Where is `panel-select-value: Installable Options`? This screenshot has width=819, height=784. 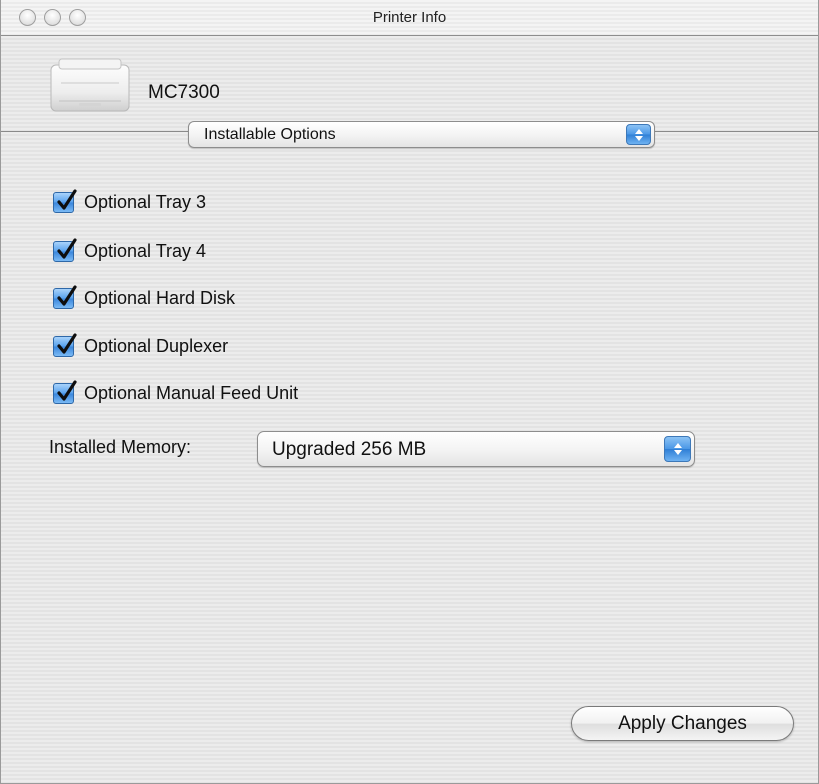 panel-select-value: Installable Options is located at coordinates (270, 134).